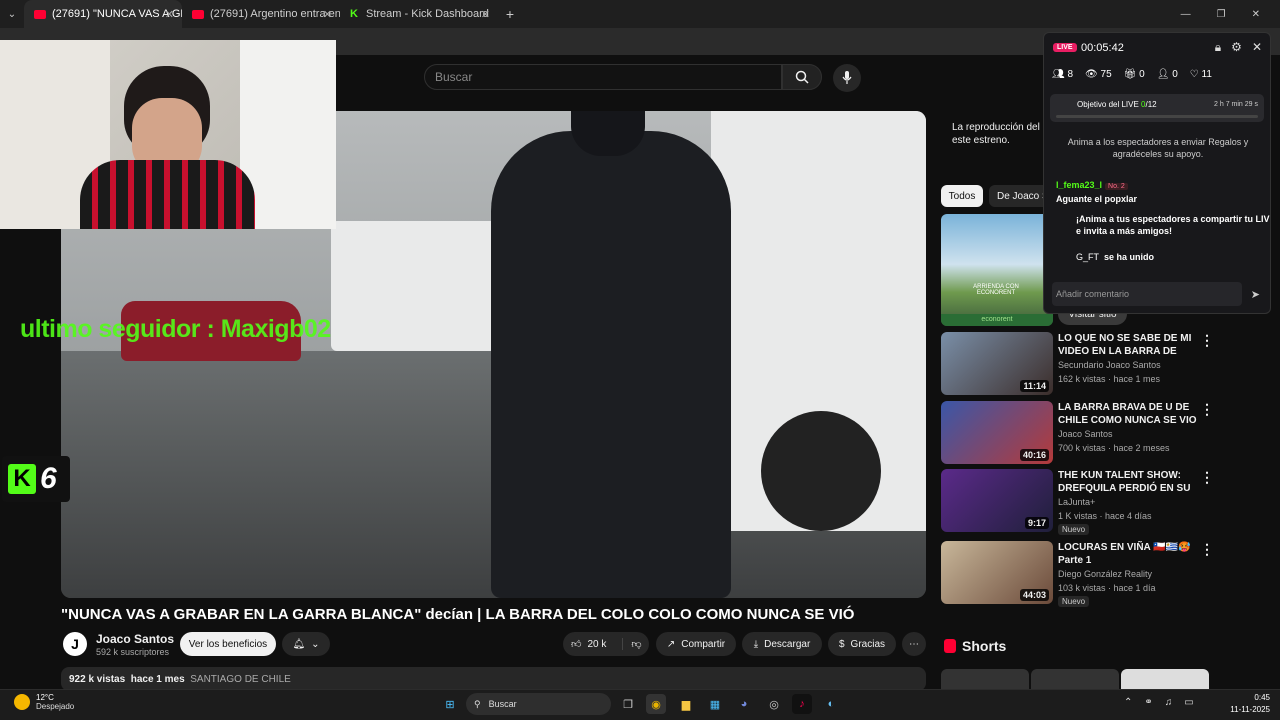 This screenshot has width=1280, height=720. What do you see at coordinates (1128, 702) in the screenshot?
I see `chevron-up-icon: ⌃` at bounding box center [1128, 702].